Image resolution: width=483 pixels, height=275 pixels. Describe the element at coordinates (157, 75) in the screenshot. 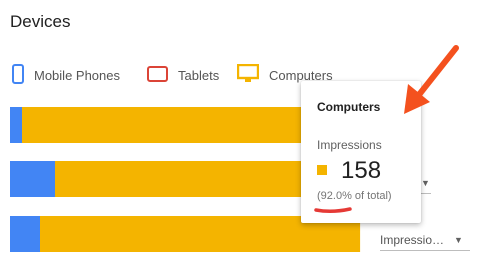

I see `tablet-icon` at that location.